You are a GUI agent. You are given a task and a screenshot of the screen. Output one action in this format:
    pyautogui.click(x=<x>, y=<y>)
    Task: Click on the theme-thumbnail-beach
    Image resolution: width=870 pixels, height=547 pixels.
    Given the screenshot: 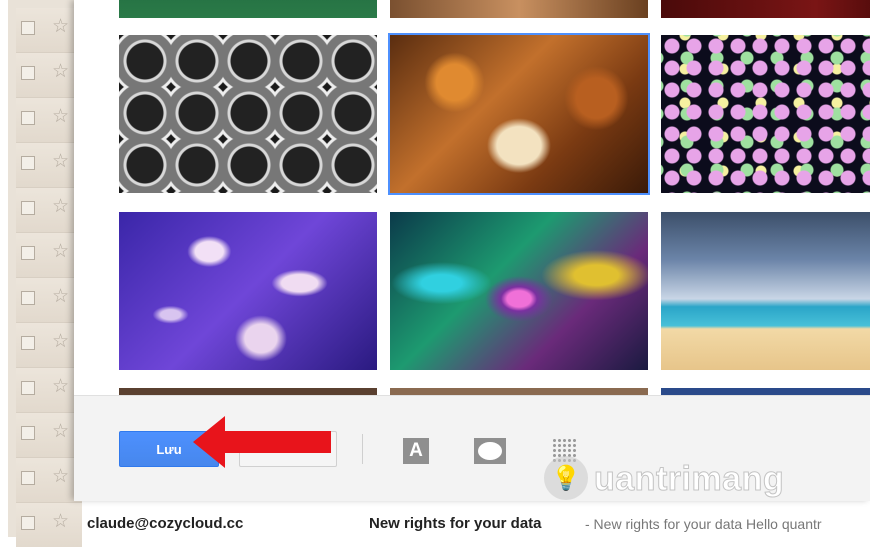 What is the action you would take?
    pyautogui.click(x=765, y=291)
    